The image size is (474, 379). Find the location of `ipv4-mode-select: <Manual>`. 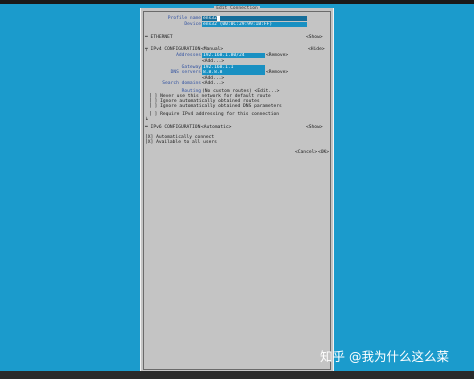

ipv4-mode-select: <Manual> is located at coordinates (212, 49).